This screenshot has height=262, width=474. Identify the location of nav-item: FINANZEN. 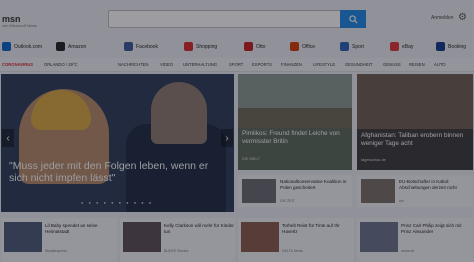
(291, 64).